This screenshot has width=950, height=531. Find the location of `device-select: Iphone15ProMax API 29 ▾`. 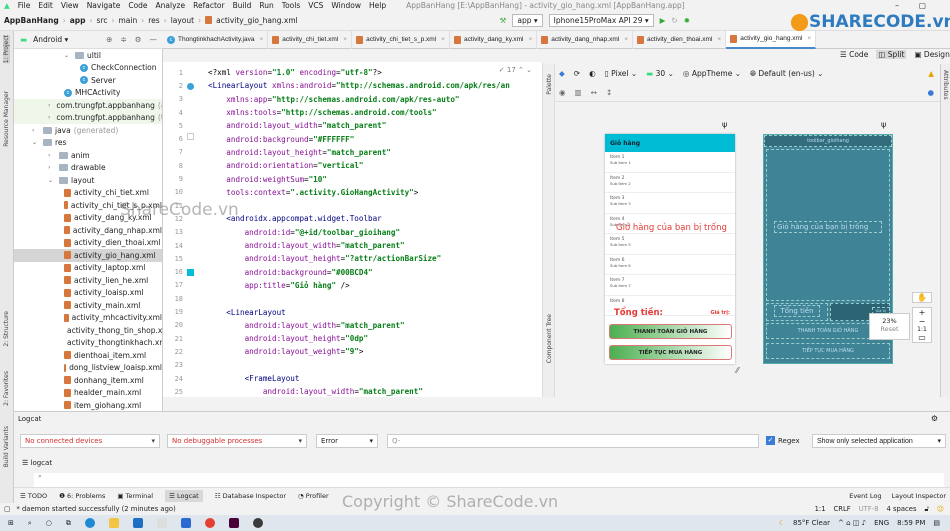

device-select: Iphone15ProMax API 29 ▾ is located at coordinates (601, 20).